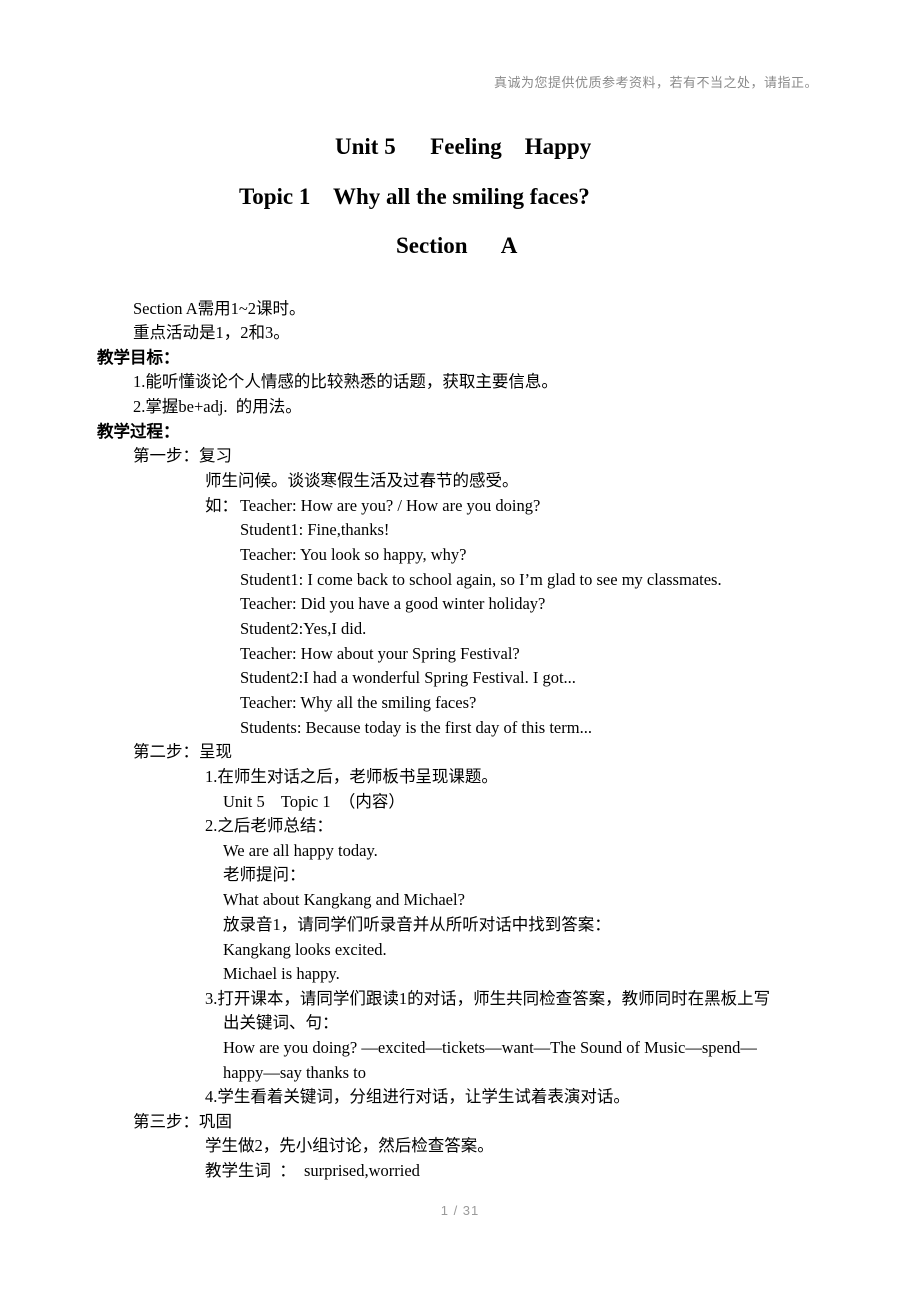 Image resolution: width=920 pixels, height=1308 pixels. Describe the element at coordinates (417, 1096) in the screenshot. I see `step2-line: 4.学生看着关键词，分组进行对话，让学生试着表演对话。` at that location.